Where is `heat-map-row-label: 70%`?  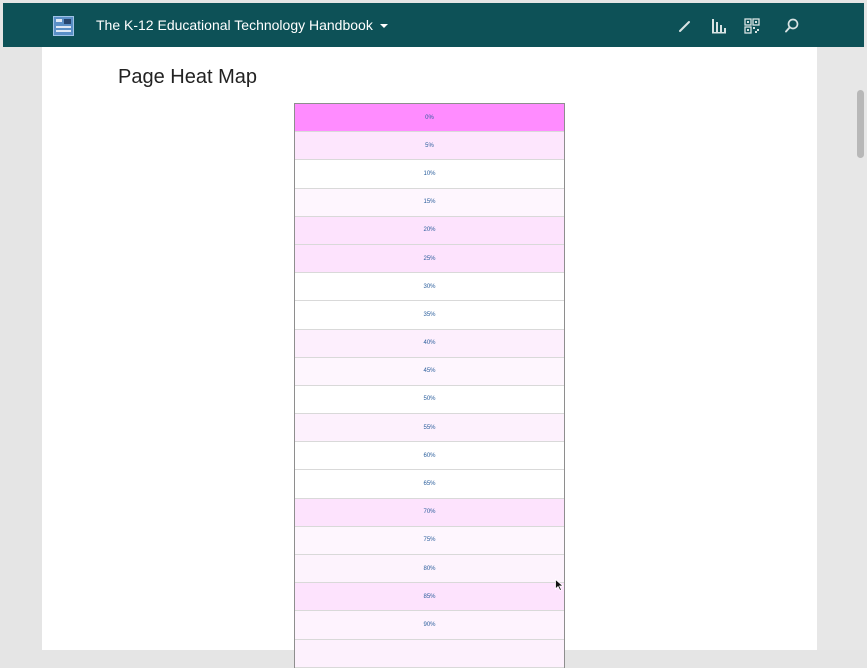
heat-map-row-label: 70% is located at coordinates (429, 512).